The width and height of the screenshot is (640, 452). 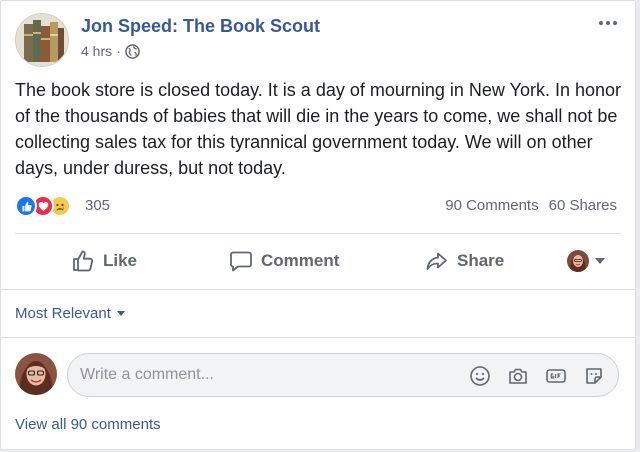 I want to click on gif-icon, so click(x=556, y=376).